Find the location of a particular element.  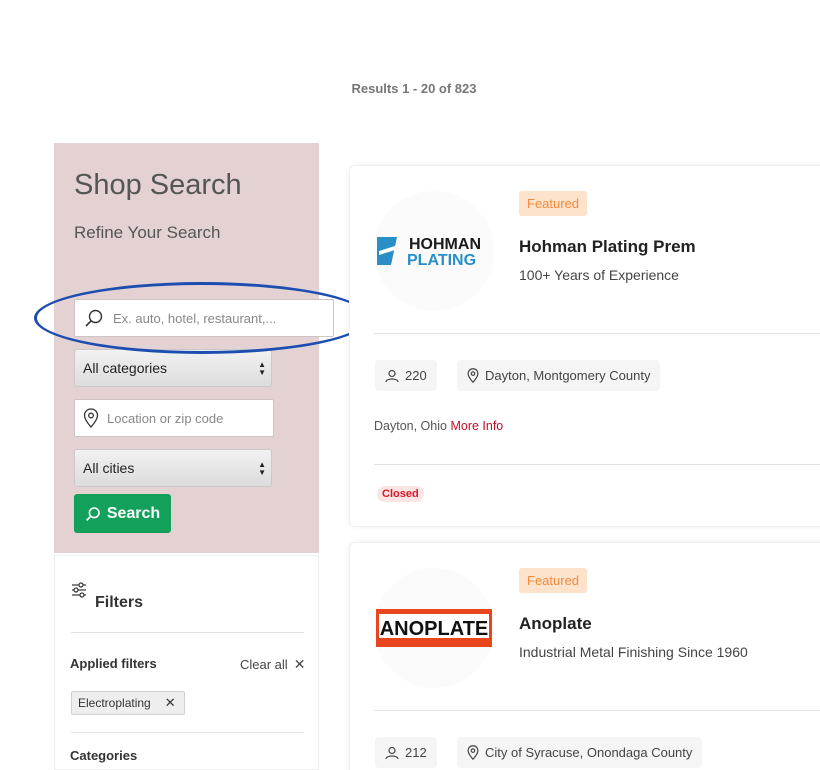

city-select-value: All cities is located at coordinates (109, 468).